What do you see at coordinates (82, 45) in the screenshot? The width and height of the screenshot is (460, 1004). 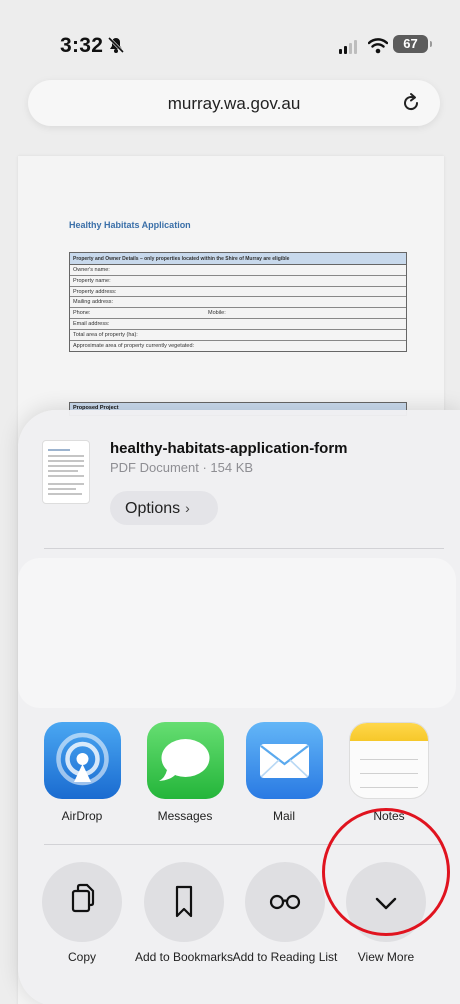 I see `status-time: 3:32` at bounding box center [82, 45].